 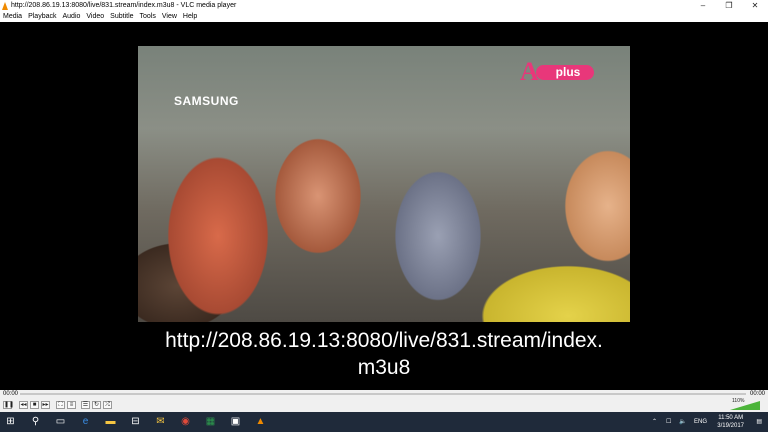 I want to click on control-bar: ❚❚ ◂◂ ■ ▸▸ ⛶ ≡ ☰ ↻ ⤮ 110%, so click(x=384, y=405).